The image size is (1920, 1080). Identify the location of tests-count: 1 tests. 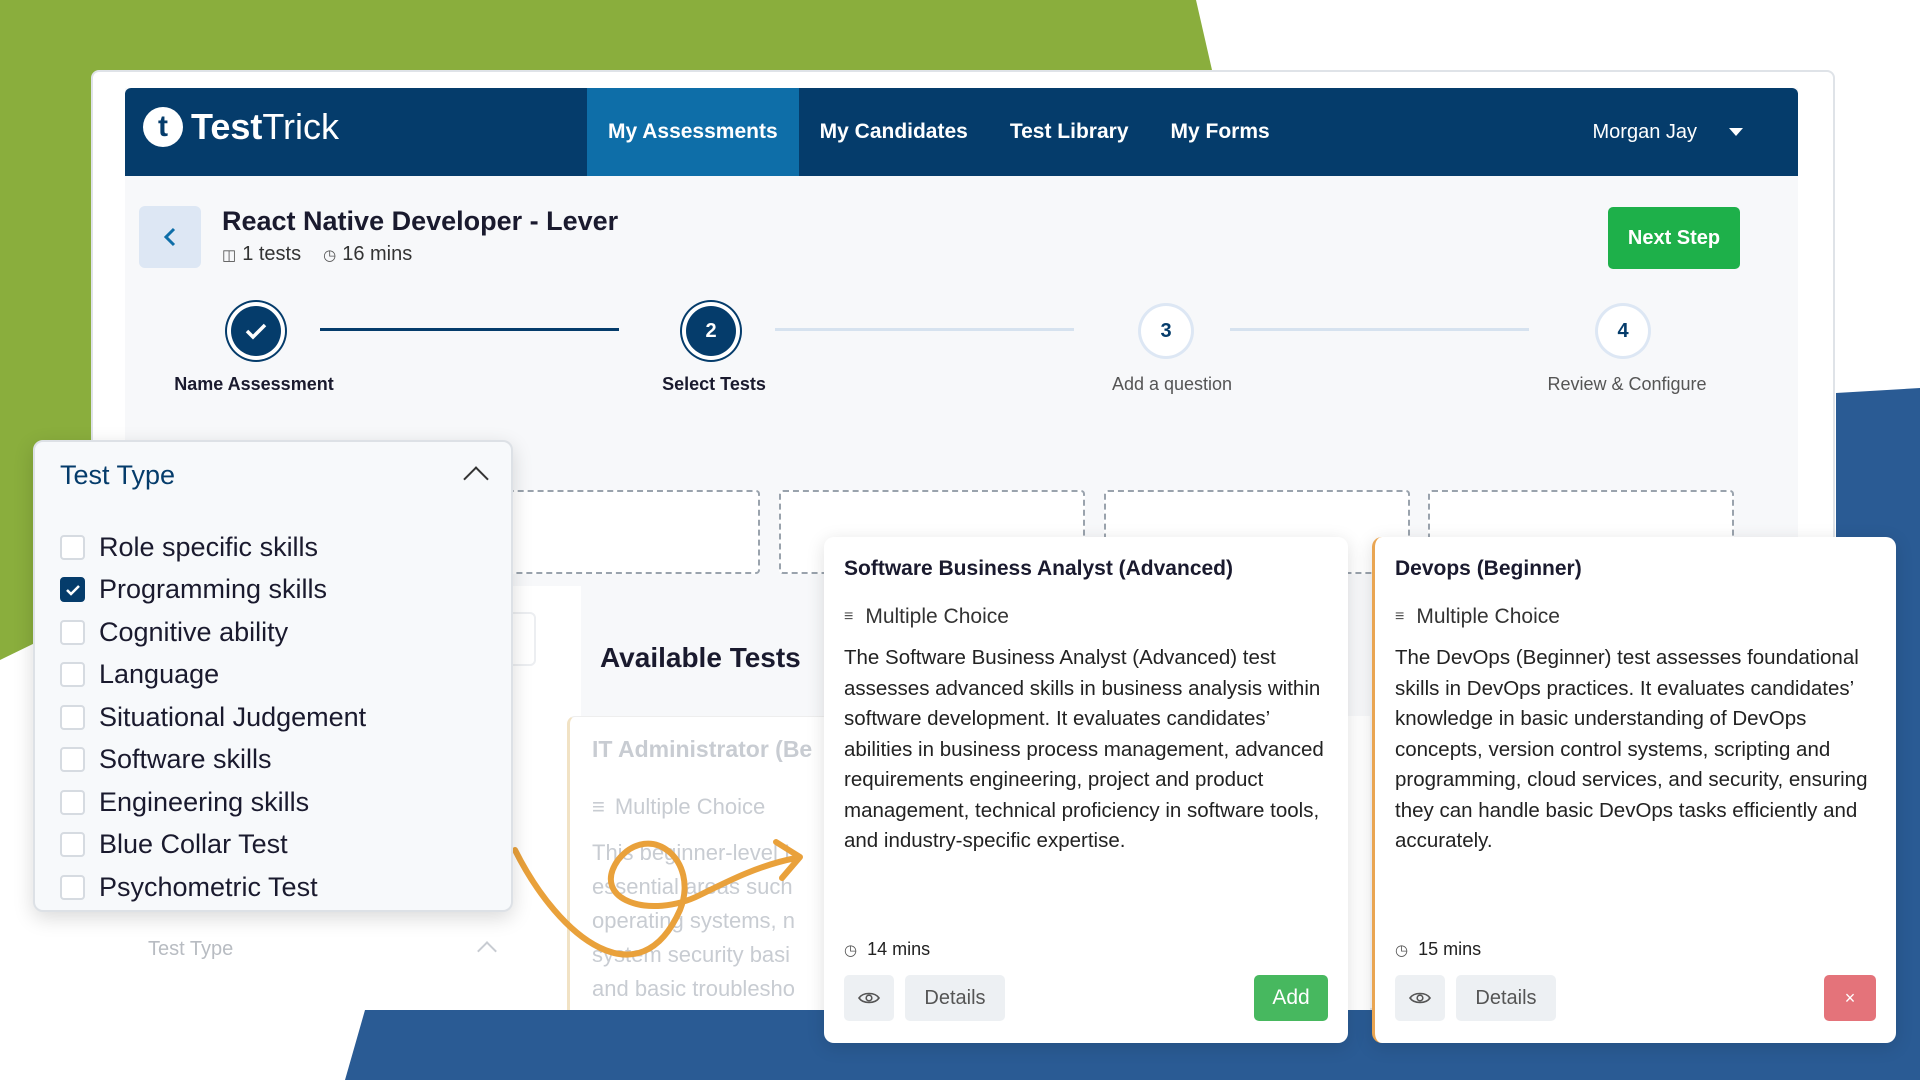
(272, 254).